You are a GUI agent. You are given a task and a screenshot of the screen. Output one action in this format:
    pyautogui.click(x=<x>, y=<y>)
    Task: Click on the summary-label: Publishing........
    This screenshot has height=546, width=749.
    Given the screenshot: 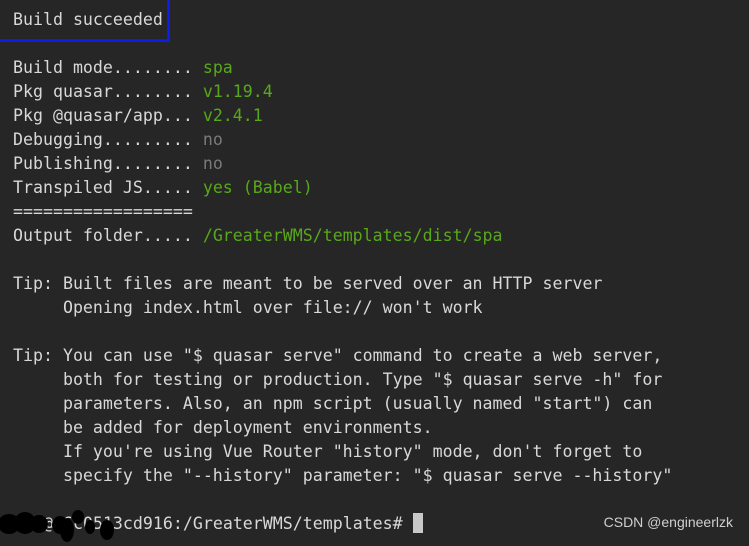 What is the action you would take?
    pyautogui.click(x=108, y=163)
    